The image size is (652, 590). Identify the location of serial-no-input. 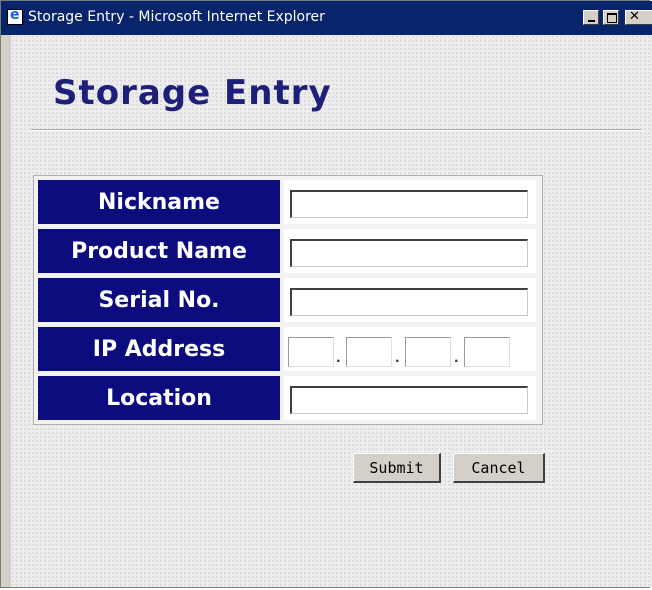
(409, 302).